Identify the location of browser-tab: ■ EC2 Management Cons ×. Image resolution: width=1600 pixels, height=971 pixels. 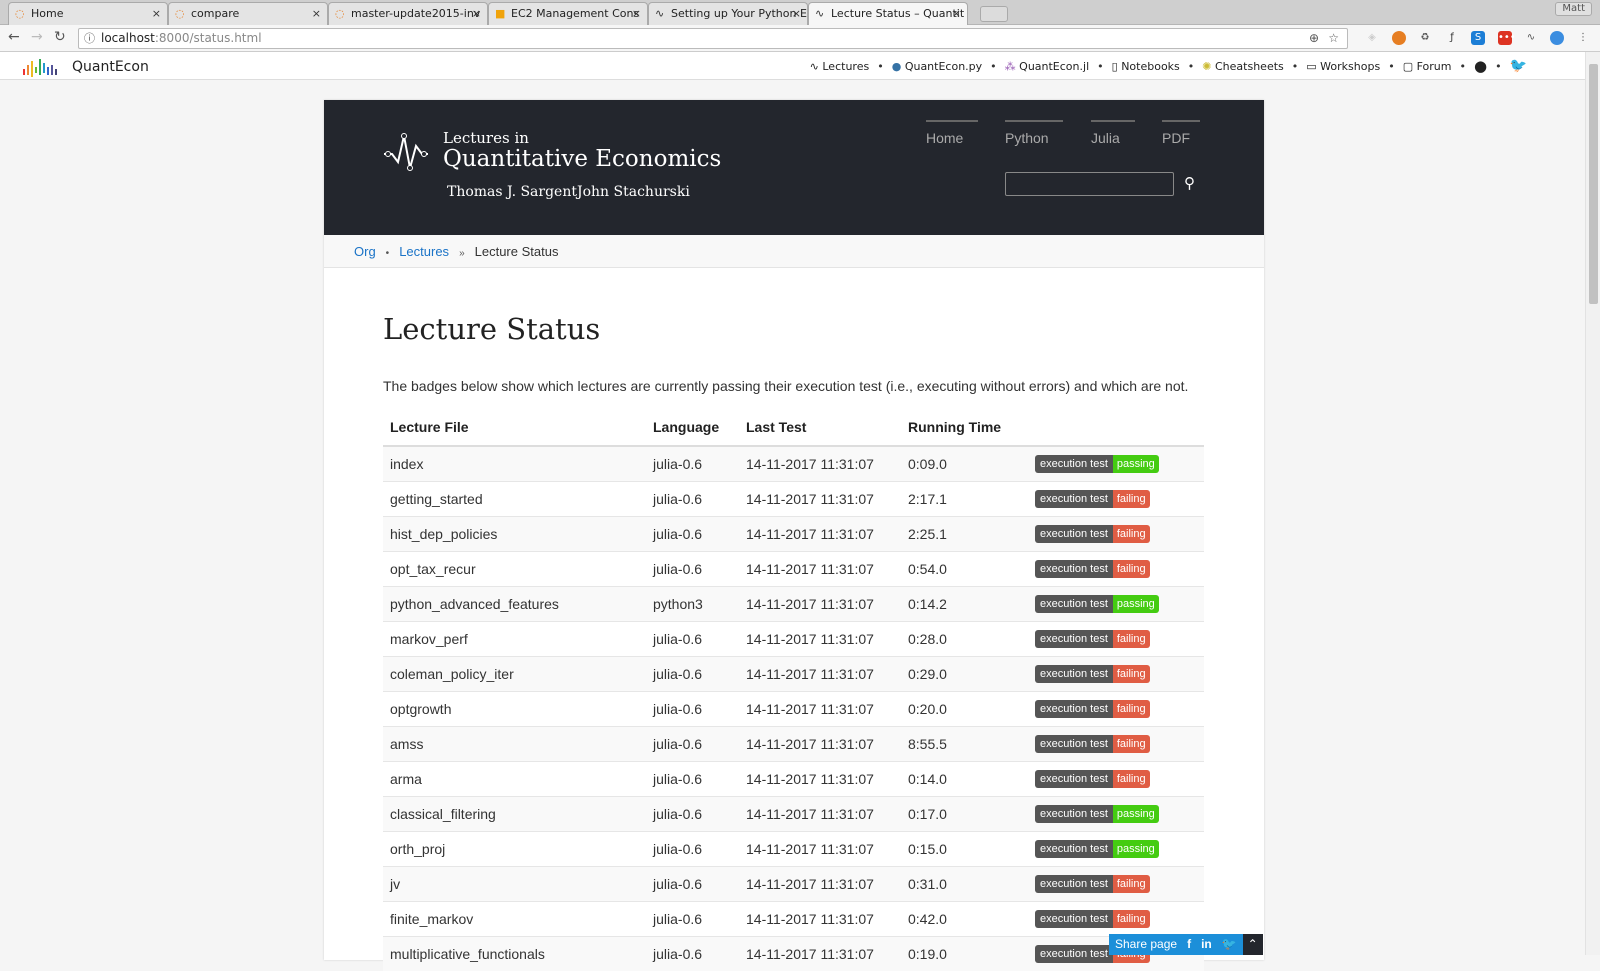
(568, 13).